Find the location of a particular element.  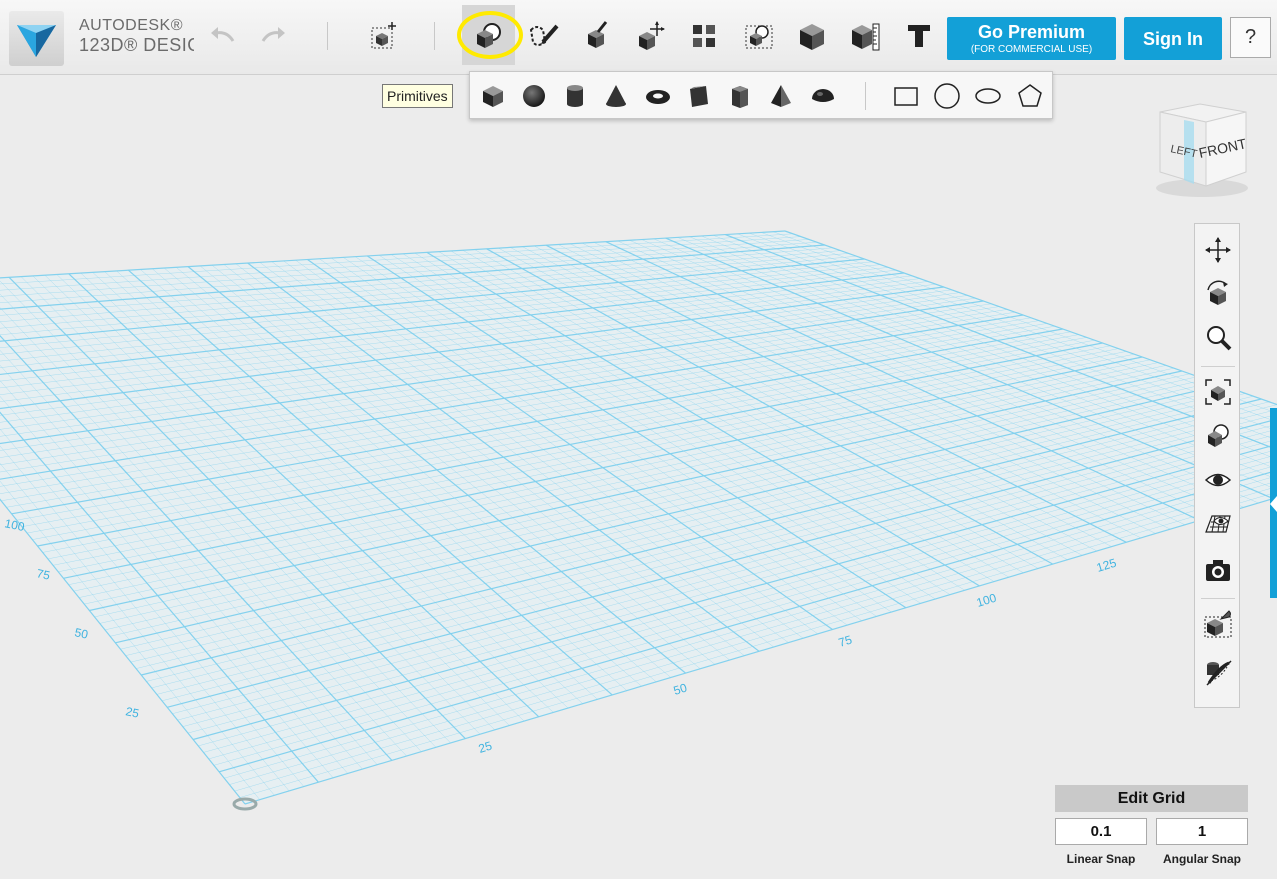

primitive-circle is located at coordinates (947, 96).